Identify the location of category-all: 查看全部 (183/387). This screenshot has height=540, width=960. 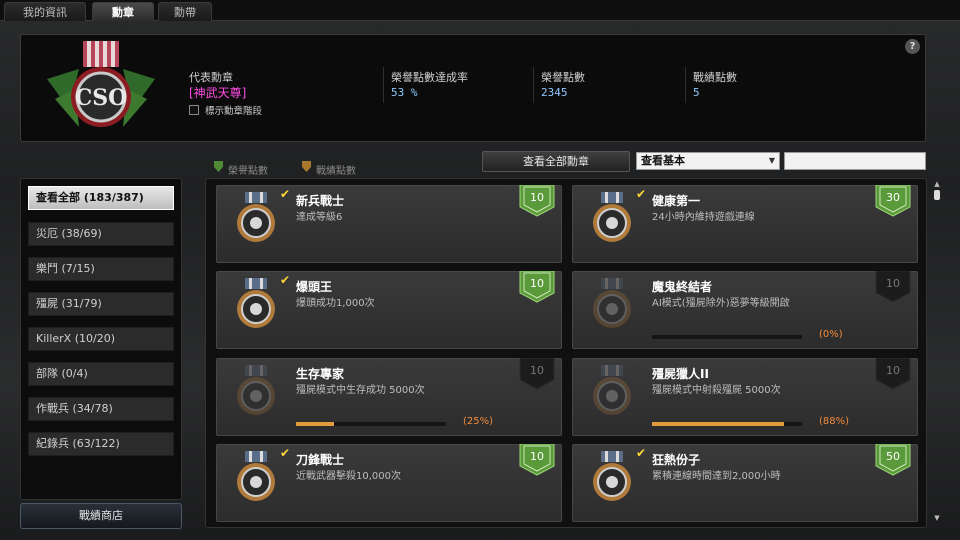
(101, 198).